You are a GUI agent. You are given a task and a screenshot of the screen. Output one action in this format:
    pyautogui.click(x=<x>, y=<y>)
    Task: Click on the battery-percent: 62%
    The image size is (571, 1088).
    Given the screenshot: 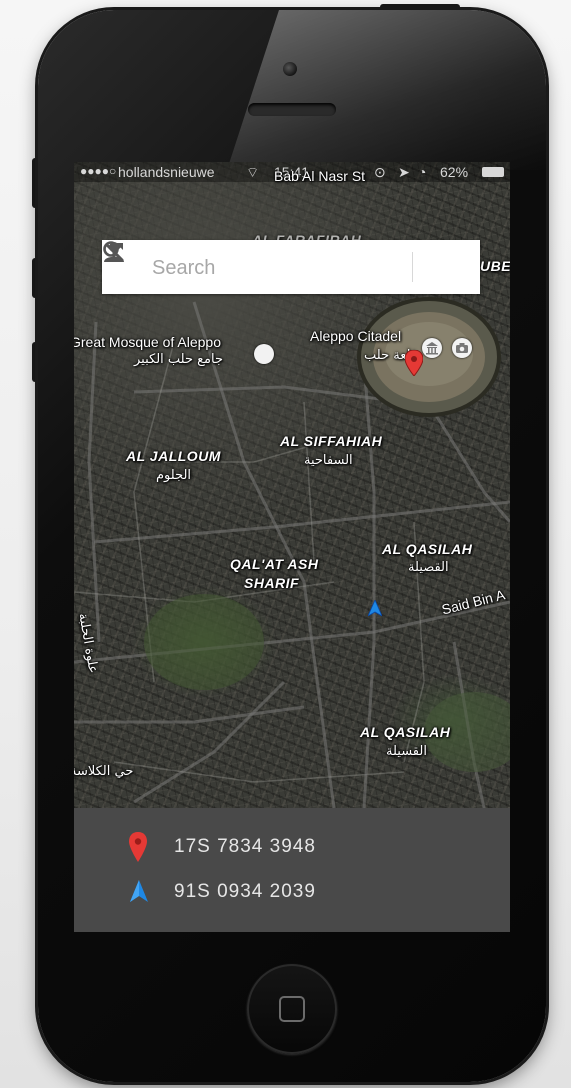 What is the action you would take?
    pyautogui.click(x=454, y=172)
    